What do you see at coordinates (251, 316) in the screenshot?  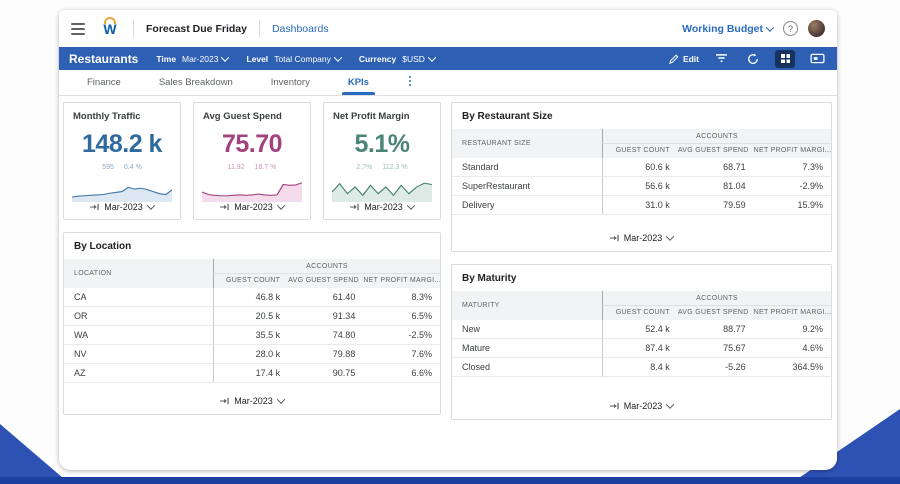 I see `cell-value: 20.5 k` at bounding box center [251, 316].